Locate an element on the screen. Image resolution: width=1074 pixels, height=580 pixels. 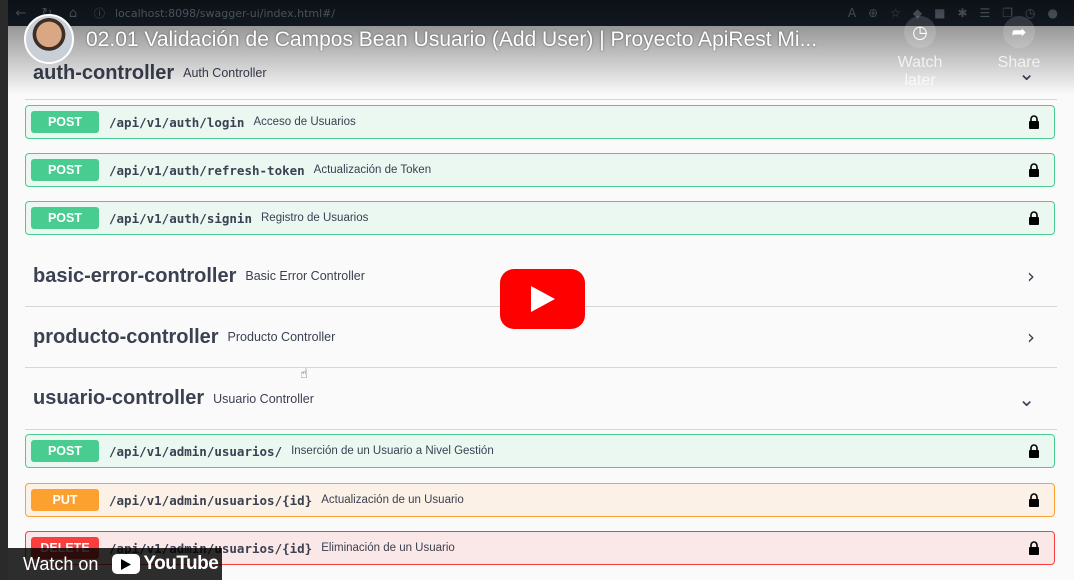
play-button is located at coordinates (542, 299).